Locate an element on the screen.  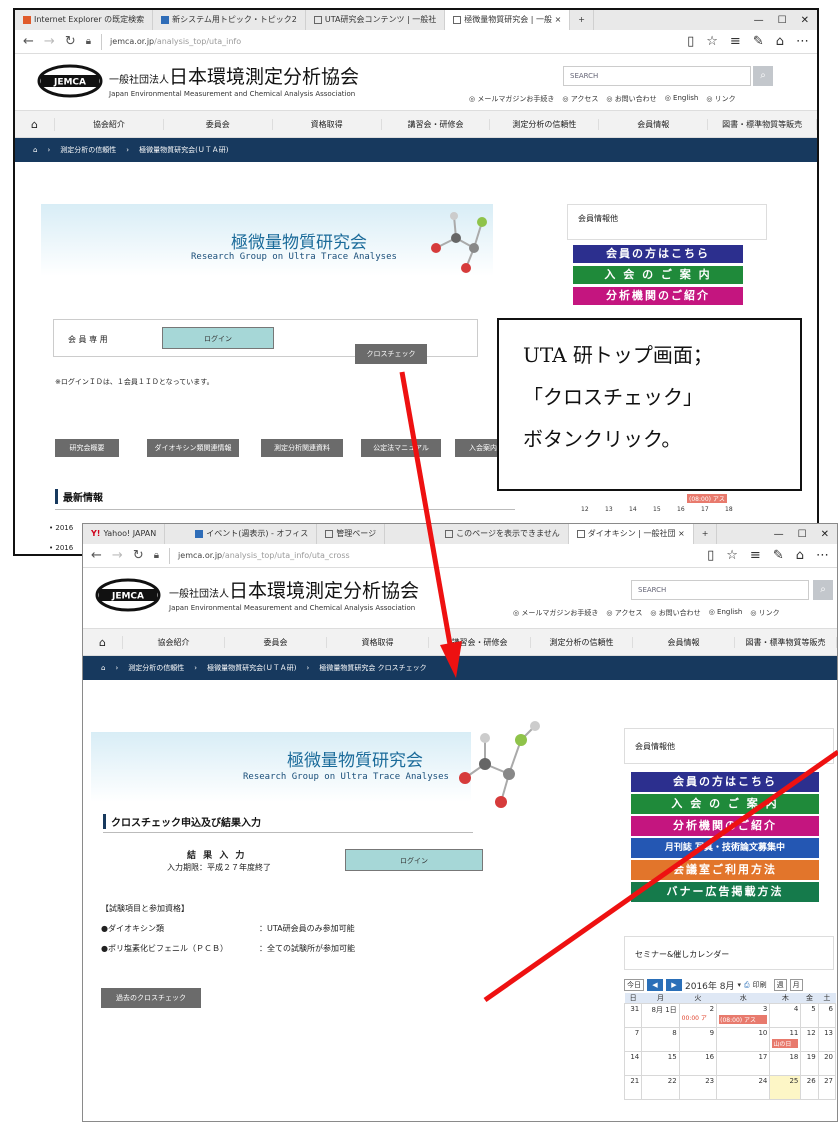
calendar-day: 10 is located at coordinates (743, 1039).